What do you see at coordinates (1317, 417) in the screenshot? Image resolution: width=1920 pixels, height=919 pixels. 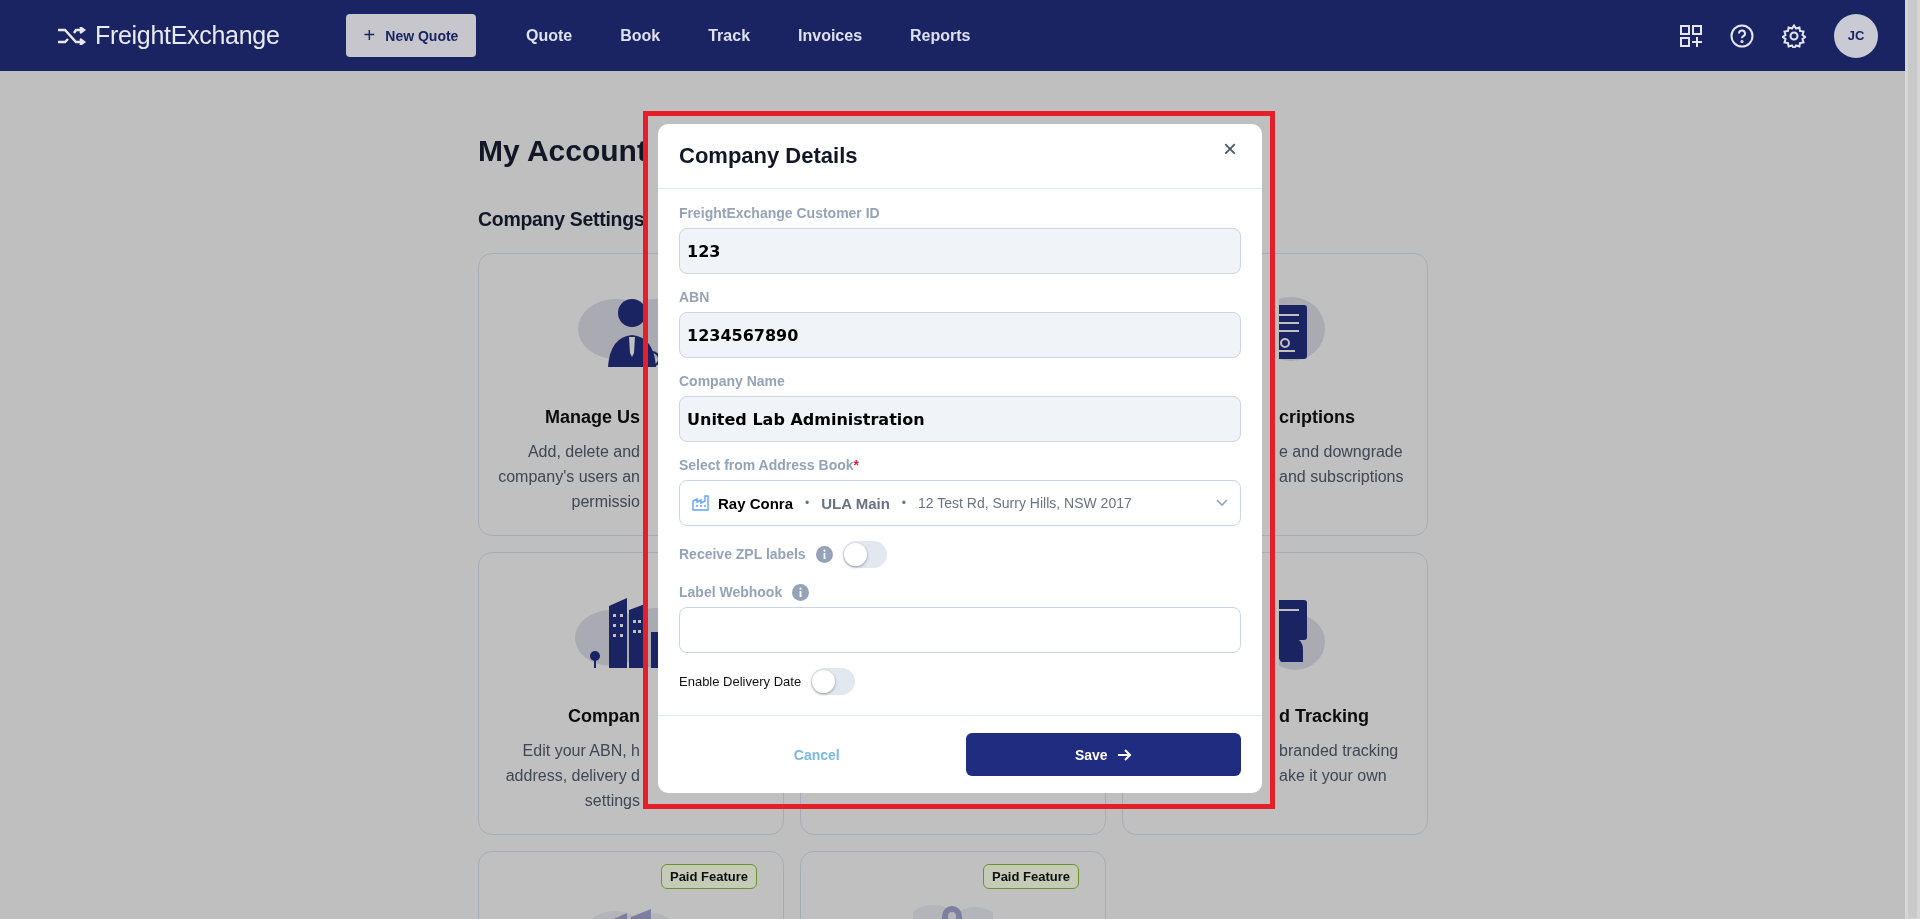 I see `card-title: criptions` at bounding box center [1317, 417].